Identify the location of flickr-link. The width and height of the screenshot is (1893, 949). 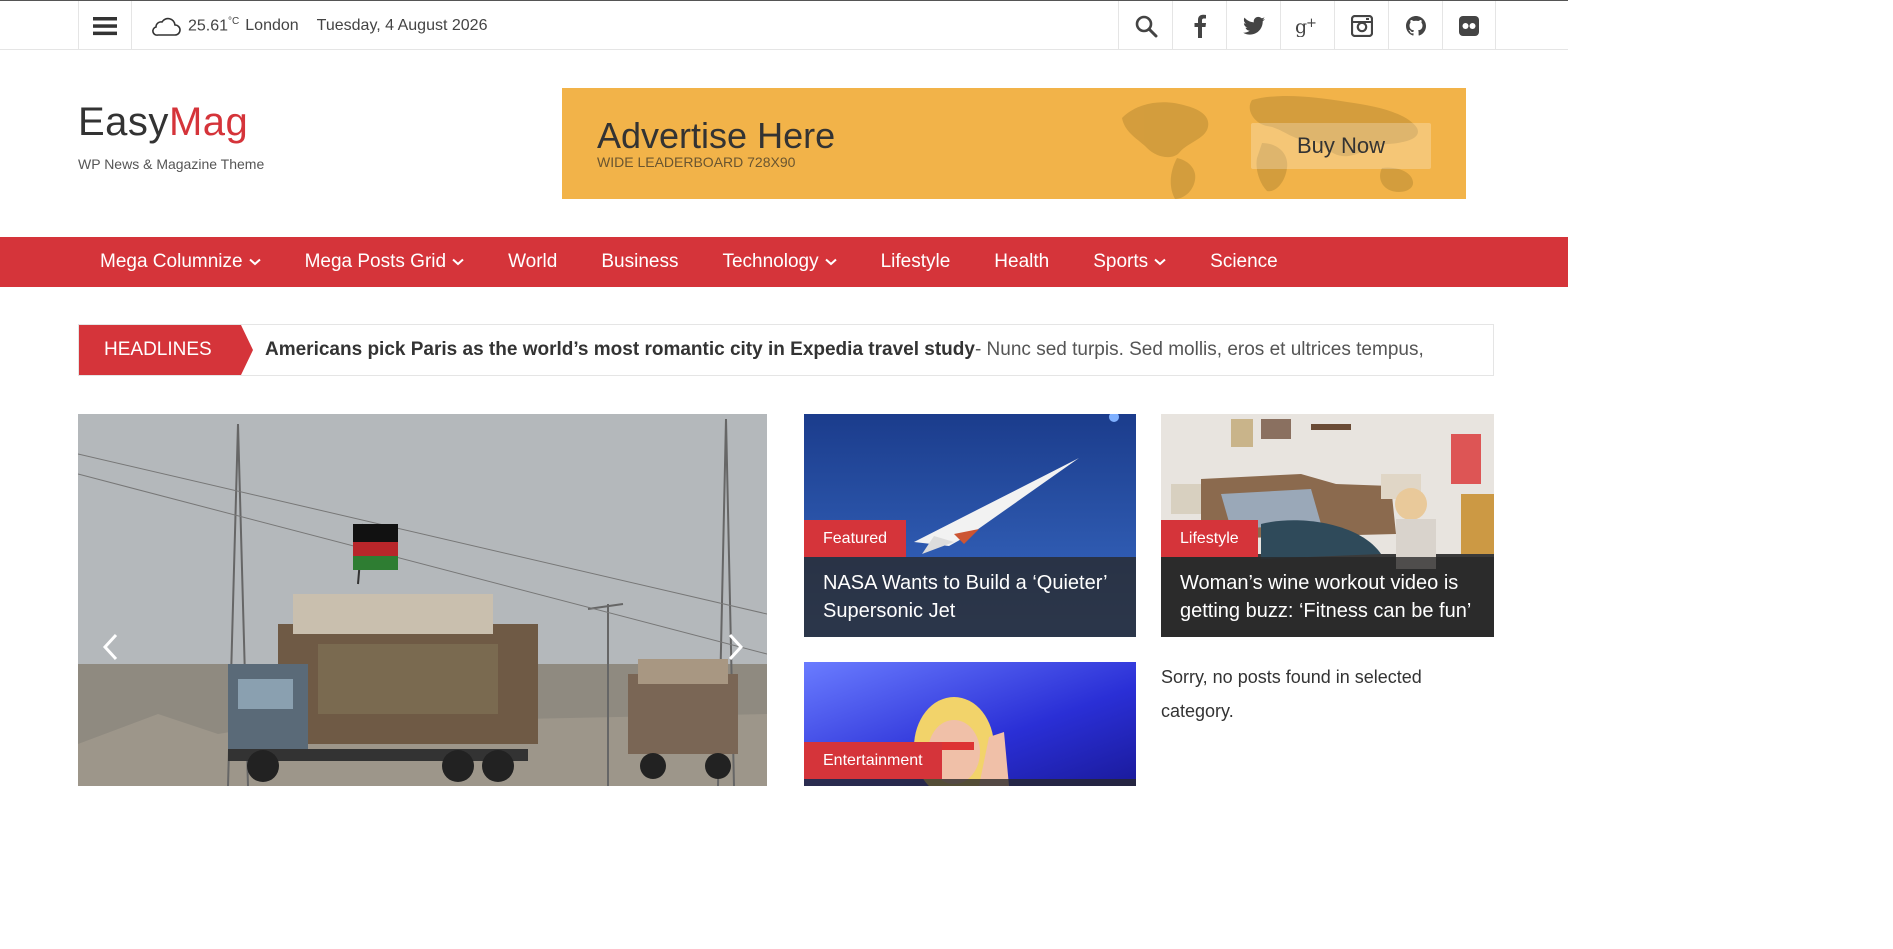
(1469, 25).